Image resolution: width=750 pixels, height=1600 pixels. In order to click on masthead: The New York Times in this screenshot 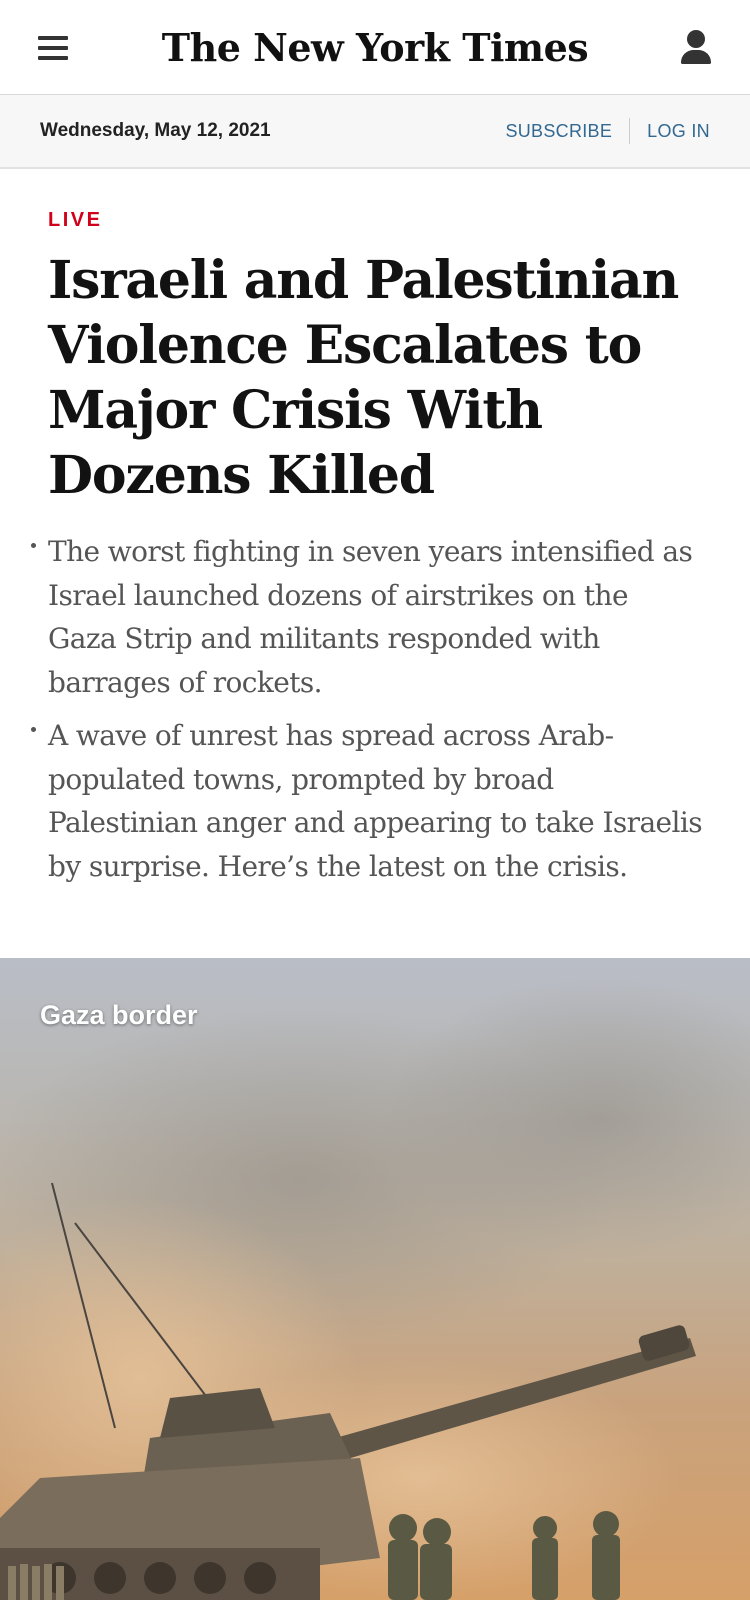, I will do `click(375, 47)`.